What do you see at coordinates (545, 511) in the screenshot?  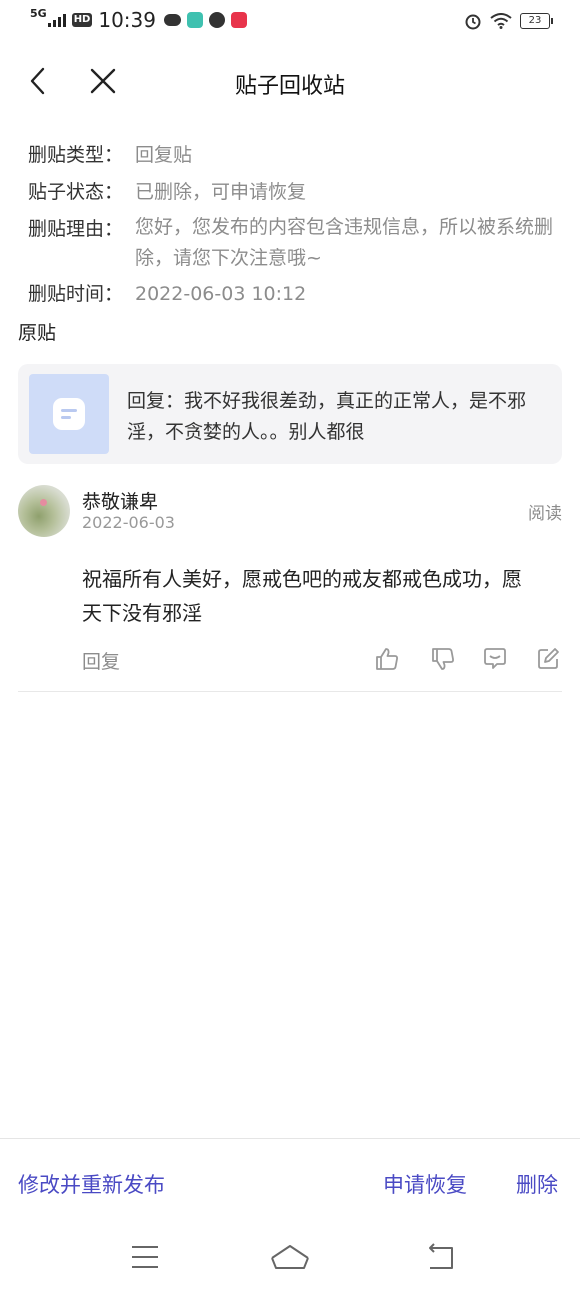 I see `read-link: 阅读` at bounding box center [545, 511].